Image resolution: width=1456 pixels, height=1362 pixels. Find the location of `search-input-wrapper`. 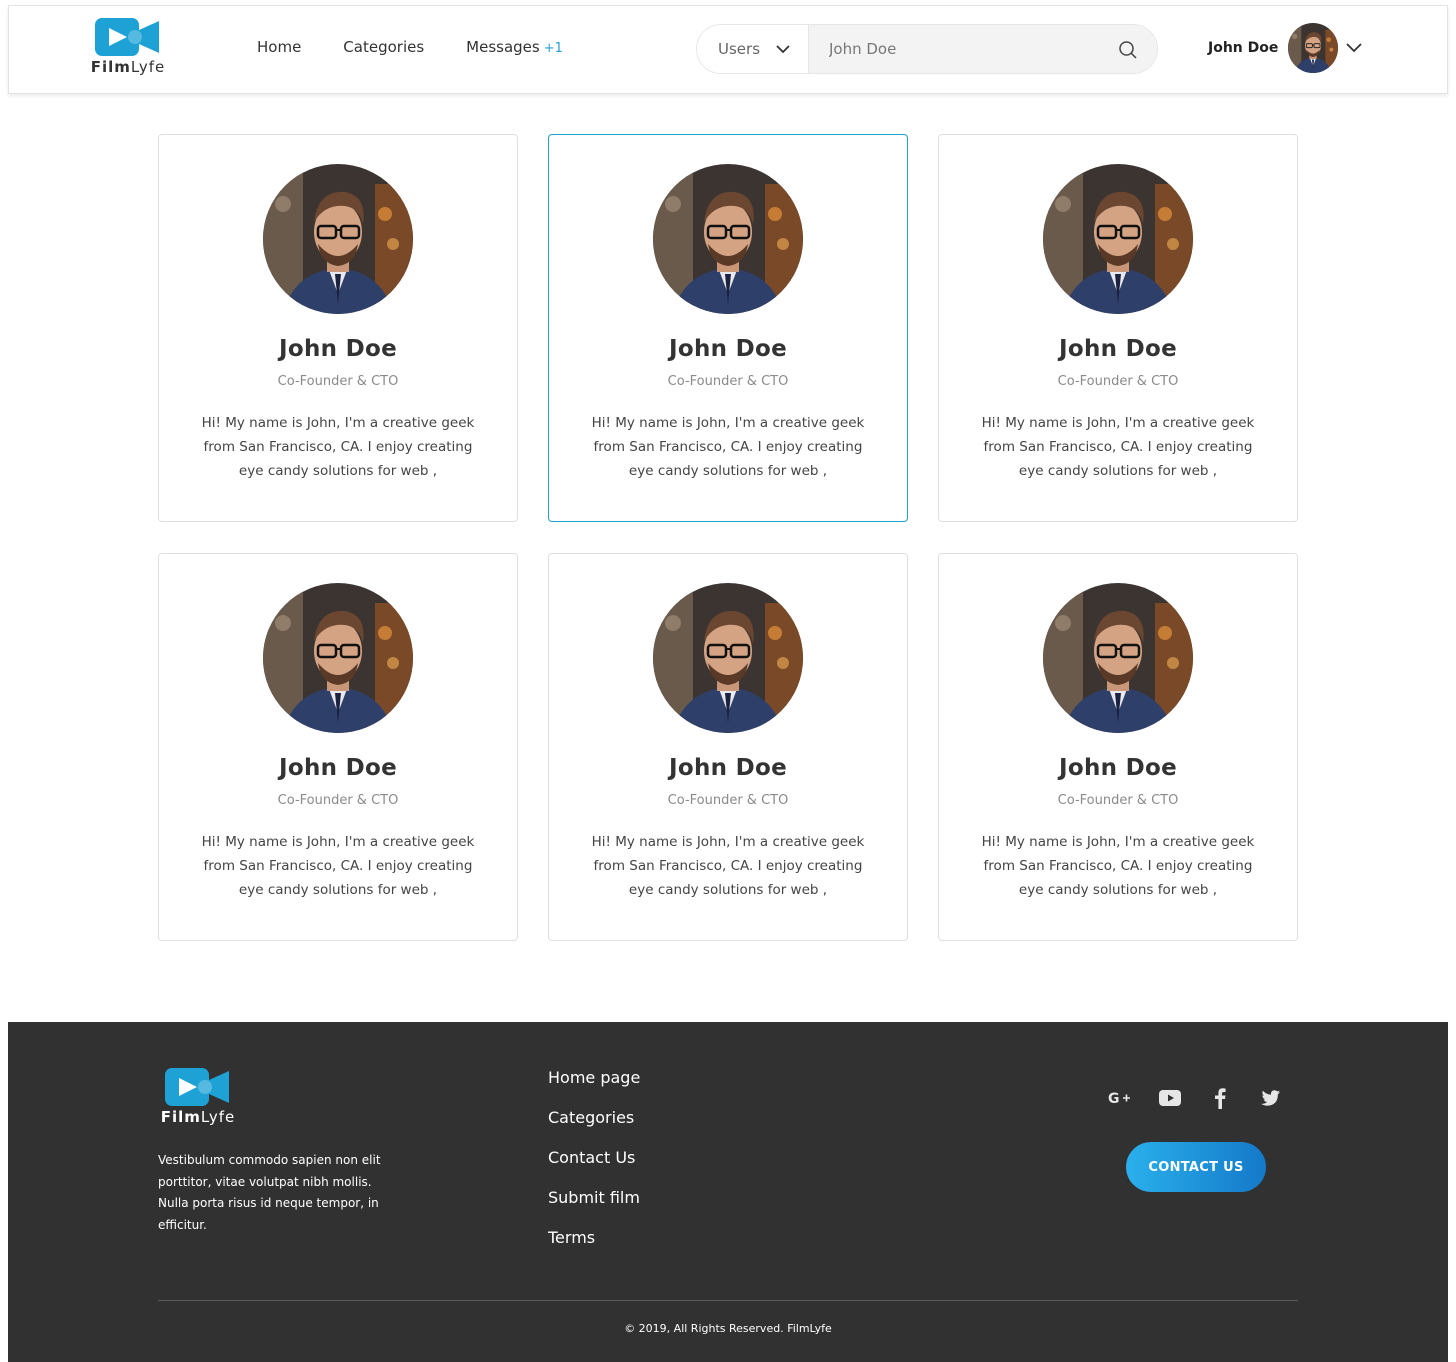

search-input-wrapper is located at coordinates (983, 49).